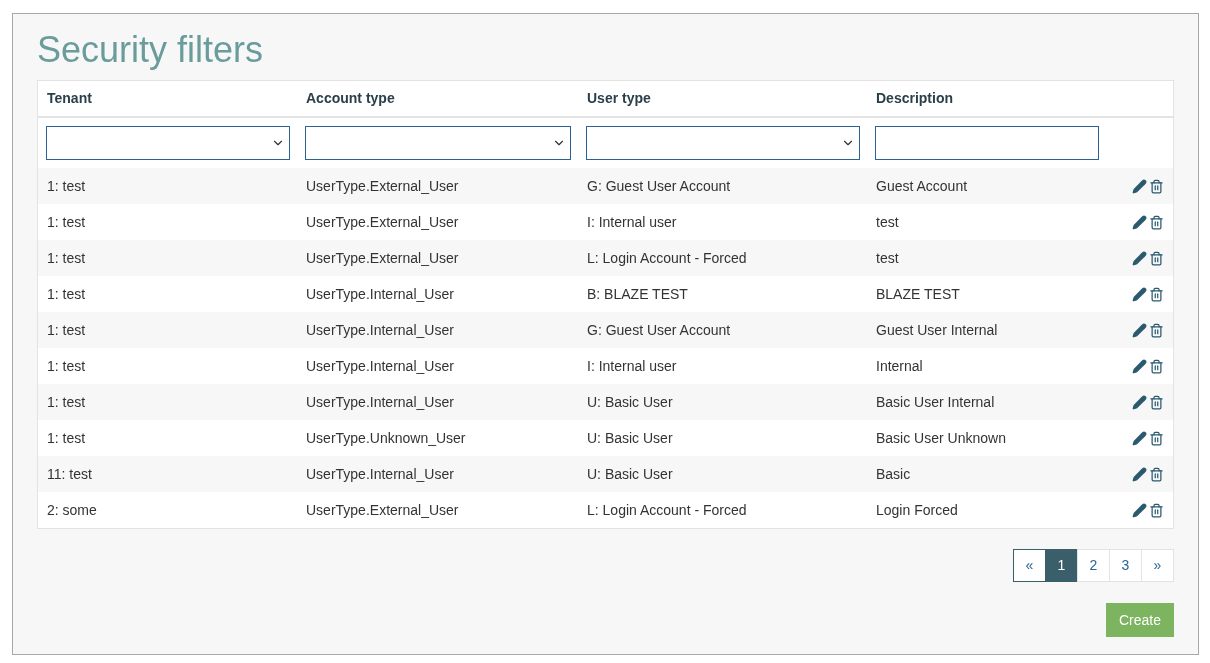 This screenshot has width=1210, height=663. Describe the element at coordinates (1093, 565) in the screenshot. I see `pagination-button: 2` at that location.